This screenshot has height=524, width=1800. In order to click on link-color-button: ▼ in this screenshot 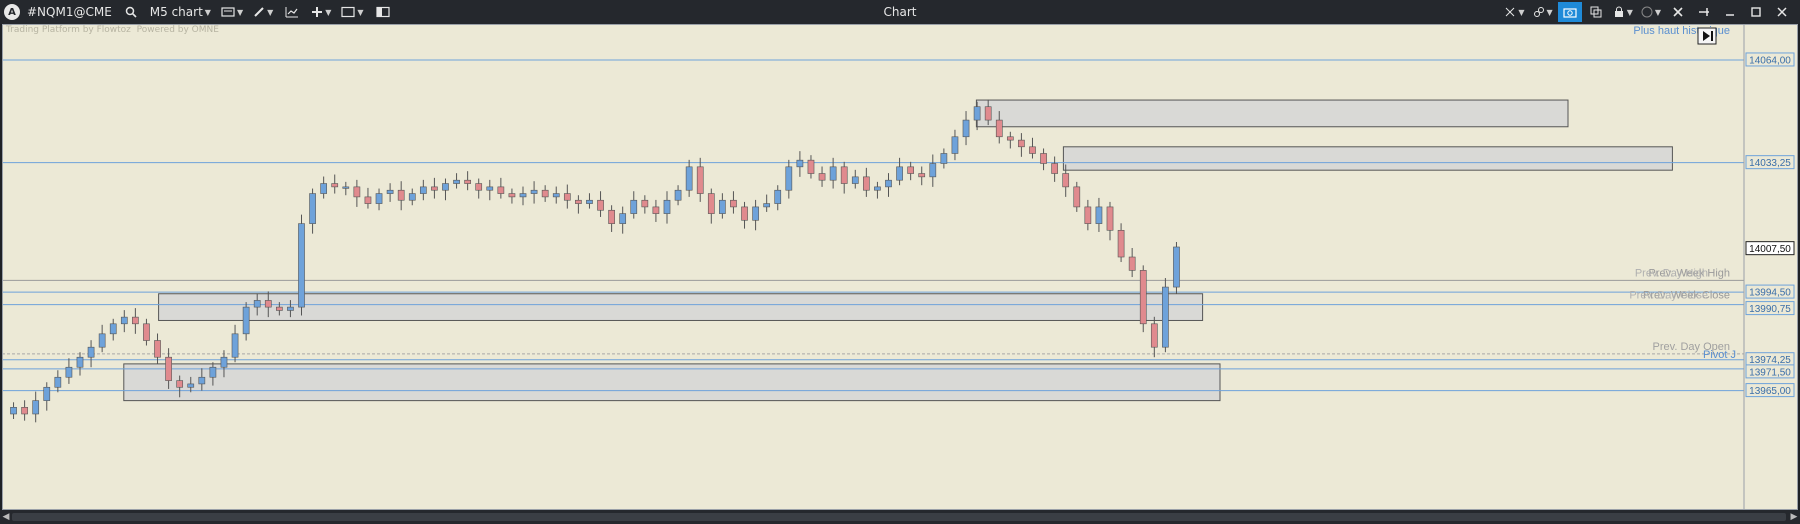, I will do `click(1651, 12)`.